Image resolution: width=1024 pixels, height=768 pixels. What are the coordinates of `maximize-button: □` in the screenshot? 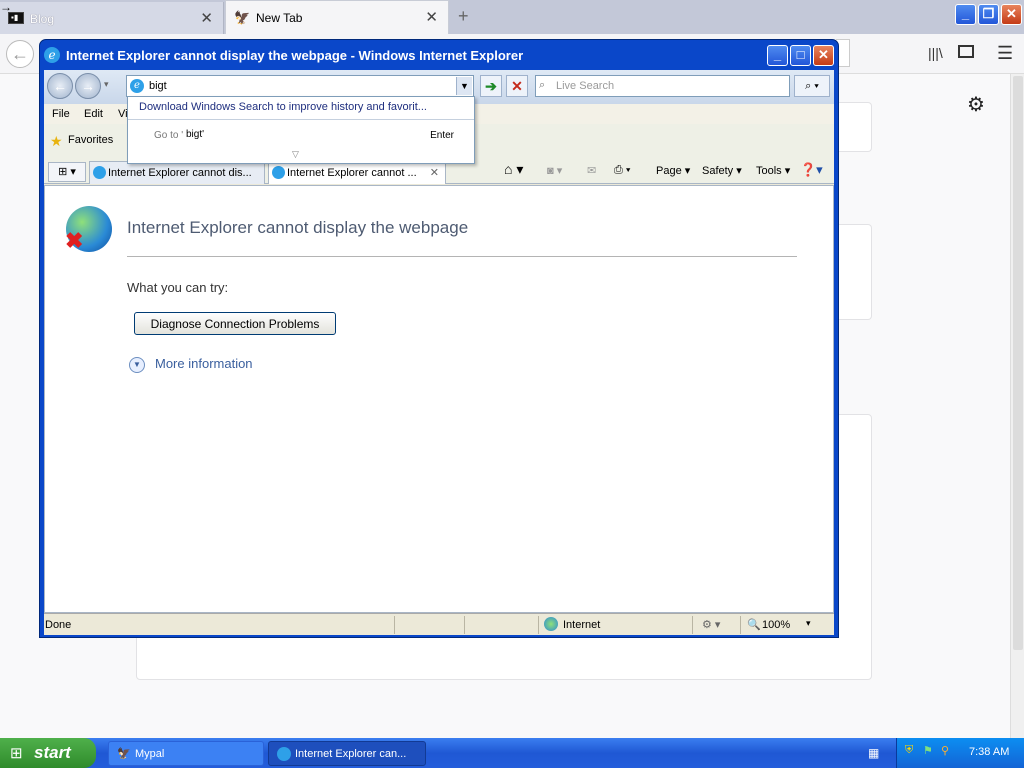 It's located at (800, 55).